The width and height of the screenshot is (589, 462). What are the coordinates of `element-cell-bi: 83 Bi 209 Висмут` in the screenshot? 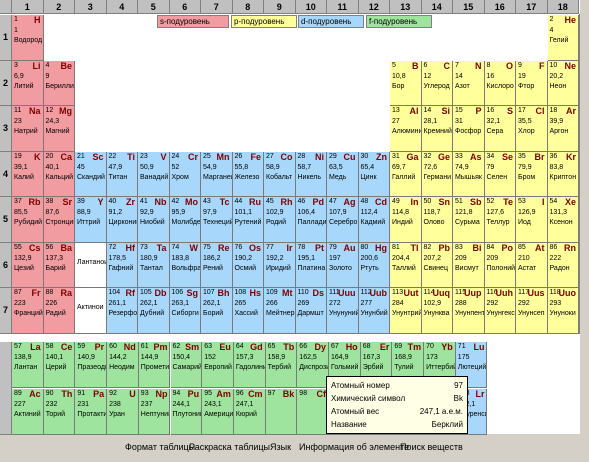 It's located at (469, 265).